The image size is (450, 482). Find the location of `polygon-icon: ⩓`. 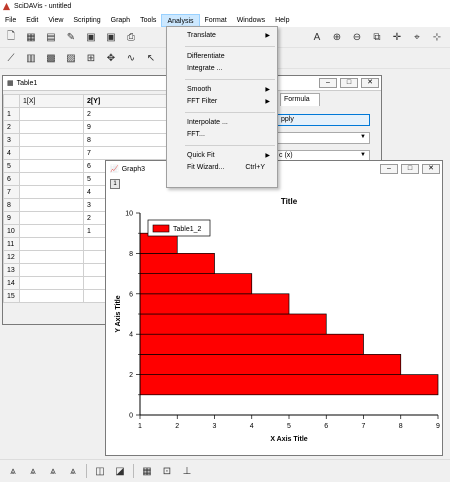

polygon-icon: ⩓ is located at coordinates (53, 471).